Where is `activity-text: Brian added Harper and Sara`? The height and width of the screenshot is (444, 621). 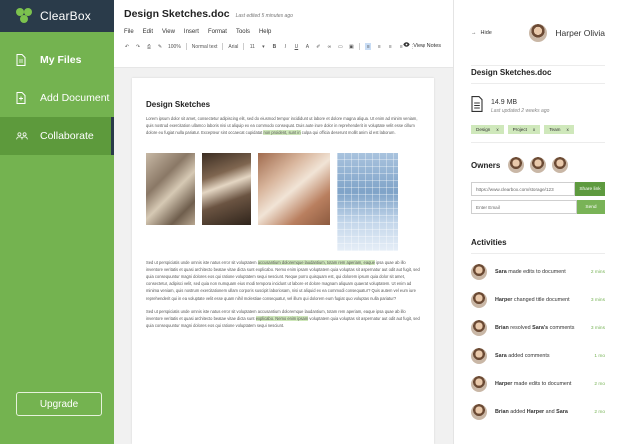
activity-text: Brian added Harper and Sara is located at coordinates (531, 412).